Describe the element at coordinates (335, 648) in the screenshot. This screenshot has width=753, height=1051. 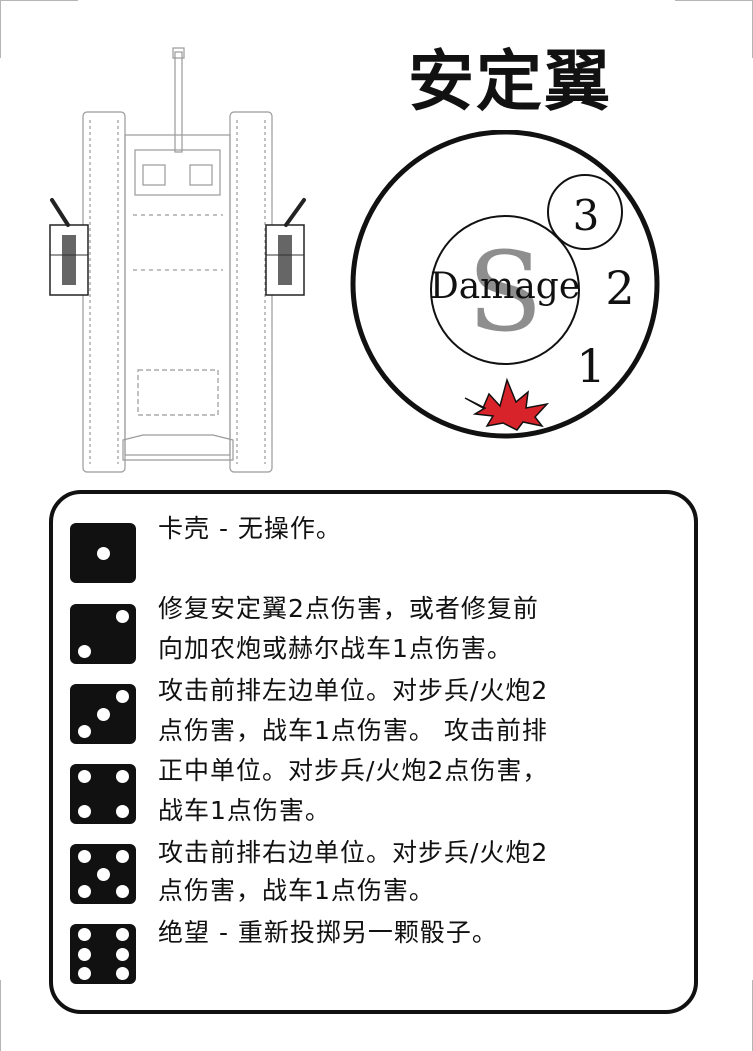
I see `outcome-2-line-2: 向加农炮或赫尔战车1点伤害。` at that location.